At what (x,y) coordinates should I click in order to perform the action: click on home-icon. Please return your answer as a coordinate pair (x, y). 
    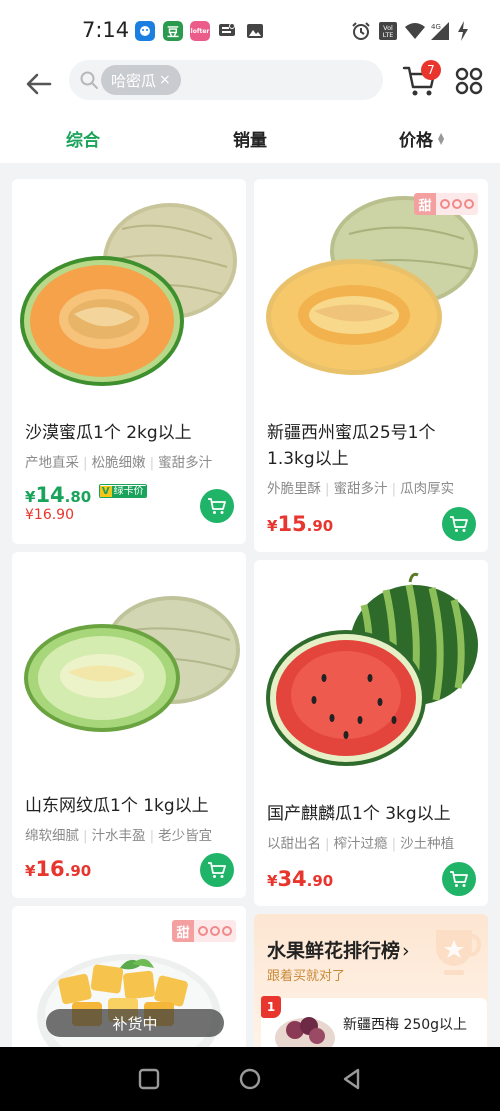
    Looking at the image, I should click on (250, 1079).